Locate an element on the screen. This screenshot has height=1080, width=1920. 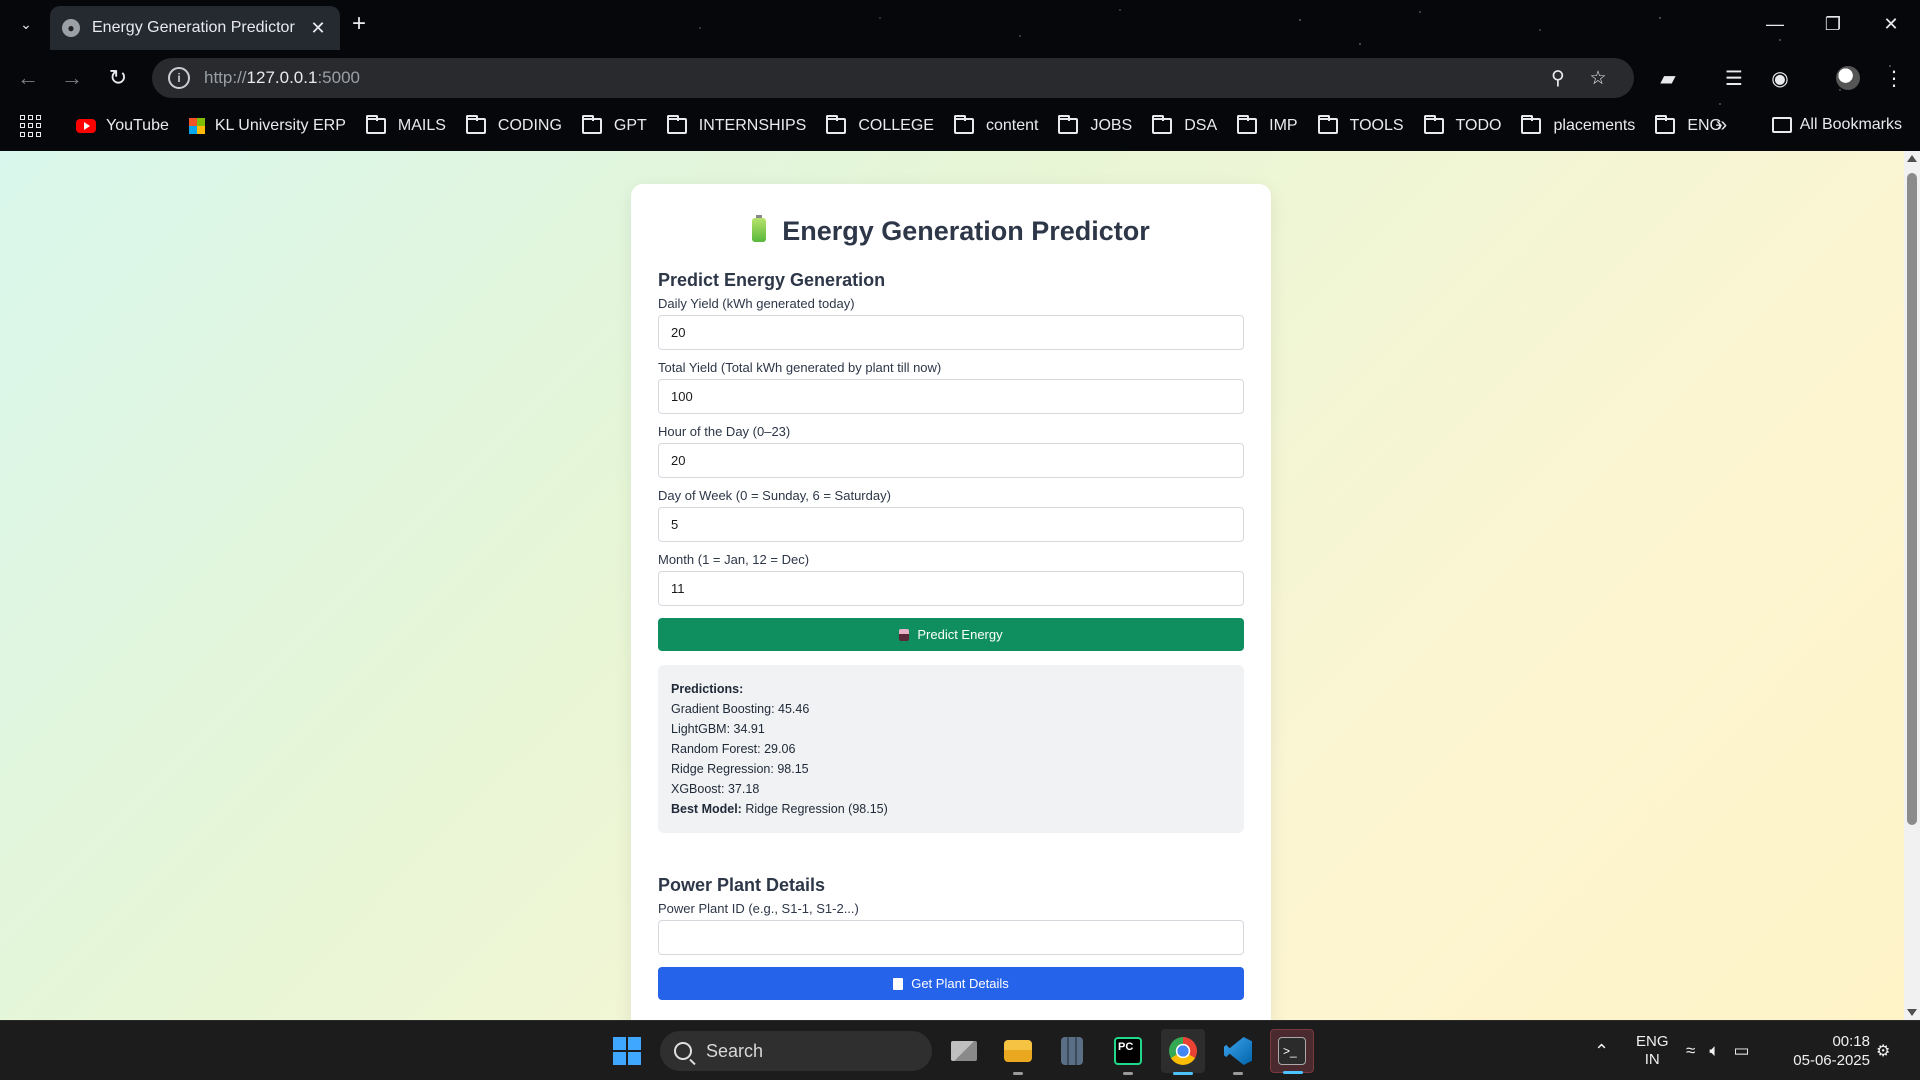
restore-icon: ❐ is located at coordinates (1833, 24).